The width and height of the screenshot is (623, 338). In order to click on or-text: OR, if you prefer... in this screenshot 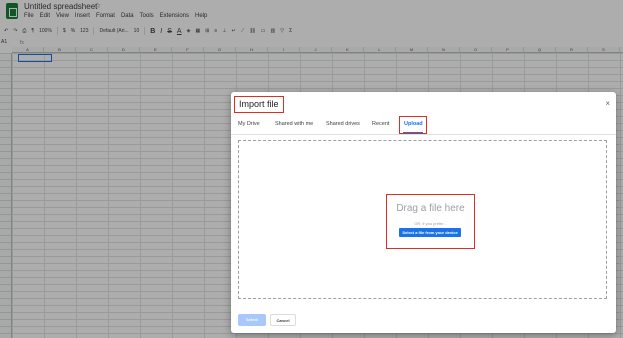, I will do `click(430, 223)`.